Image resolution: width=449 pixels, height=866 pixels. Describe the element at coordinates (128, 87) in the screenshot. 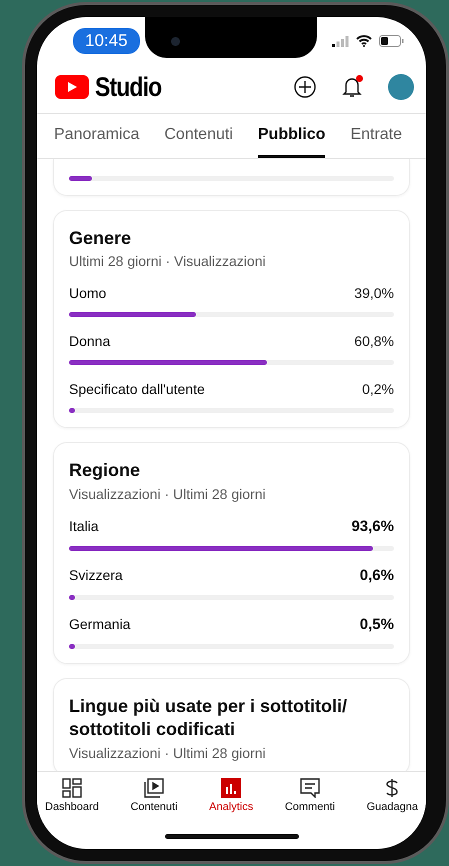

I see `logo-text: Studio` at that location.